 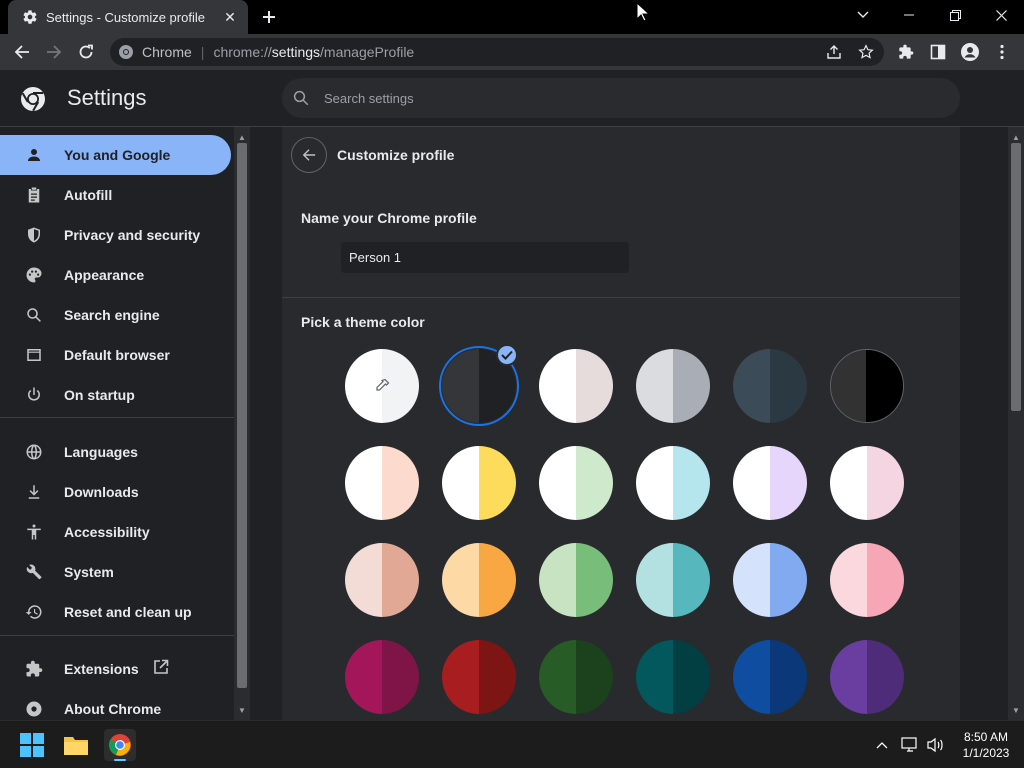 What do you see at coordinates (101, 492) in the screenshot?
I see `sidebar-item-label: Downloads` at bounding box center [101, 492].